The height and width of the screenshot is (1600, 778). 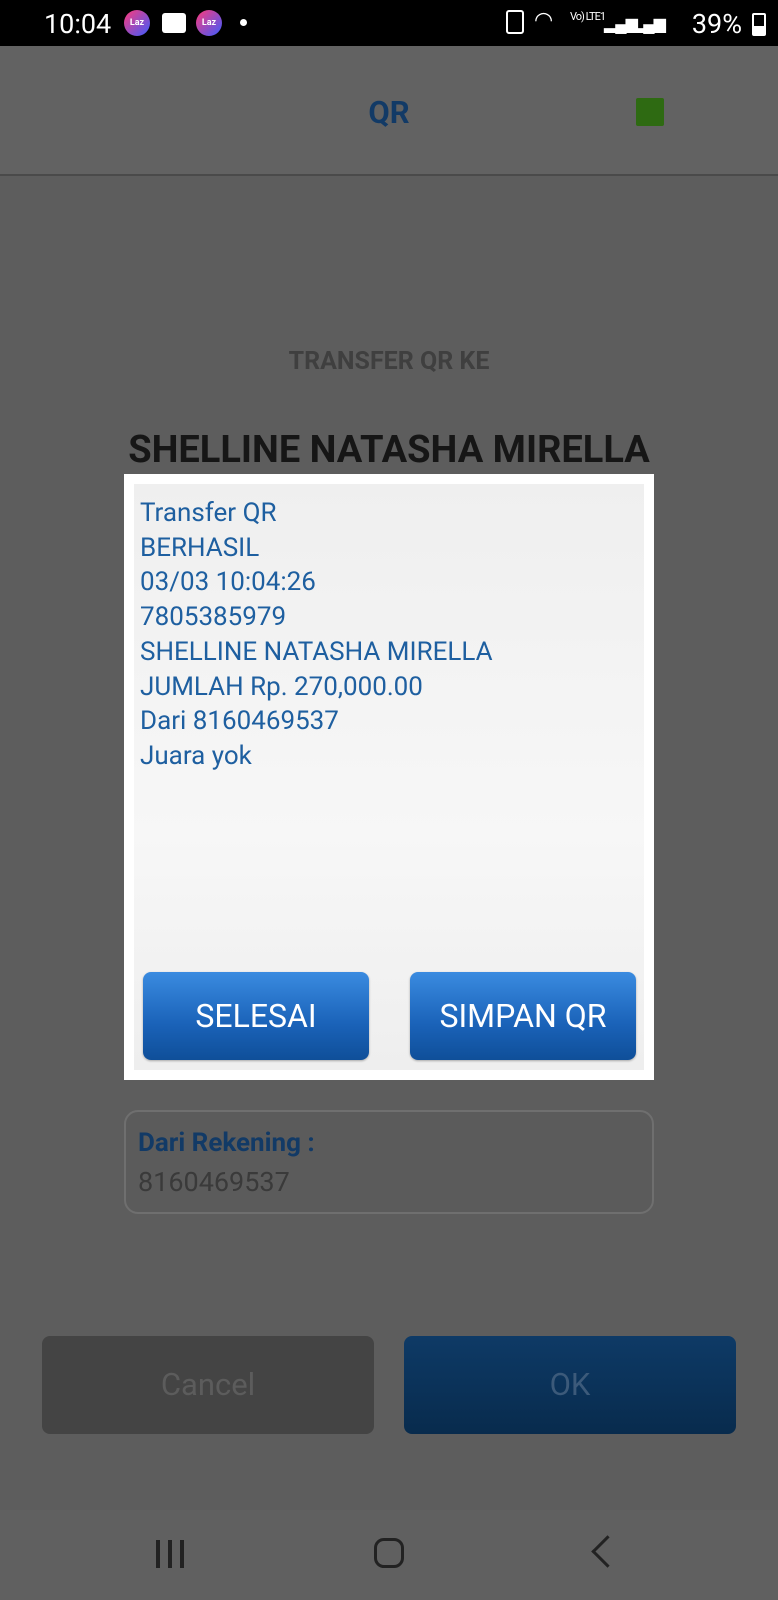 What do you see at coordinates (208, 513) in the screenshot?
I see `dialog-line: Transfer QR` at bounding box center [208, 513].